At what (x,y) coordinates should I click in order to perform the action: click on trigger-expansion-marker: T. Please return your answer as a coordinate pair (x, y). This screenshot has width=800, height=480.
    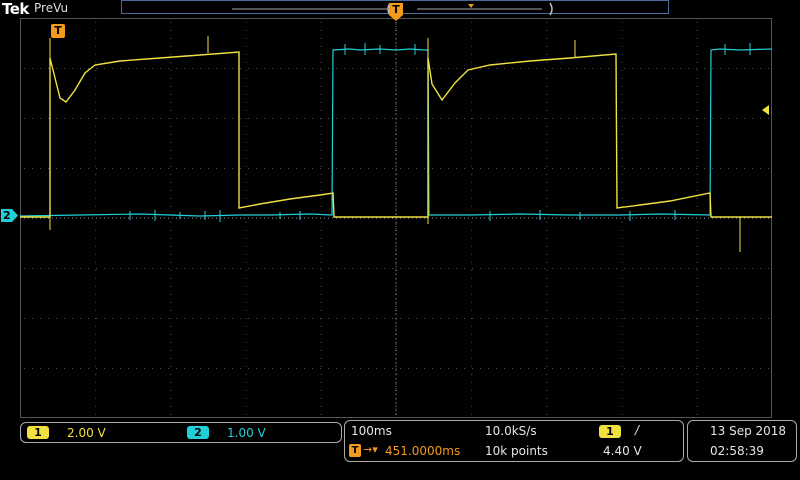
    Looking at the image, I should click on (396, 12).